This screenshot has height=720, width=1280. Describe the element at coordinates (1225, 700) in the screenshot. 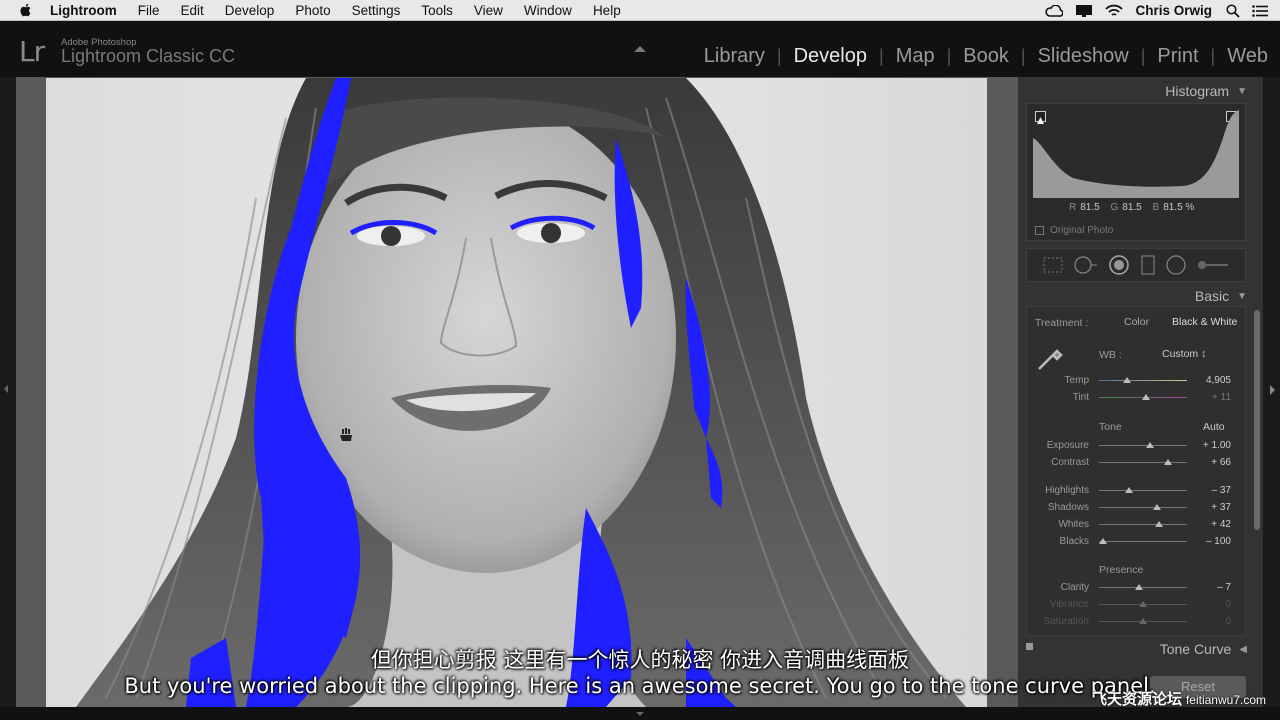

I see `watermark-url: feitianwu7.com` at that location.